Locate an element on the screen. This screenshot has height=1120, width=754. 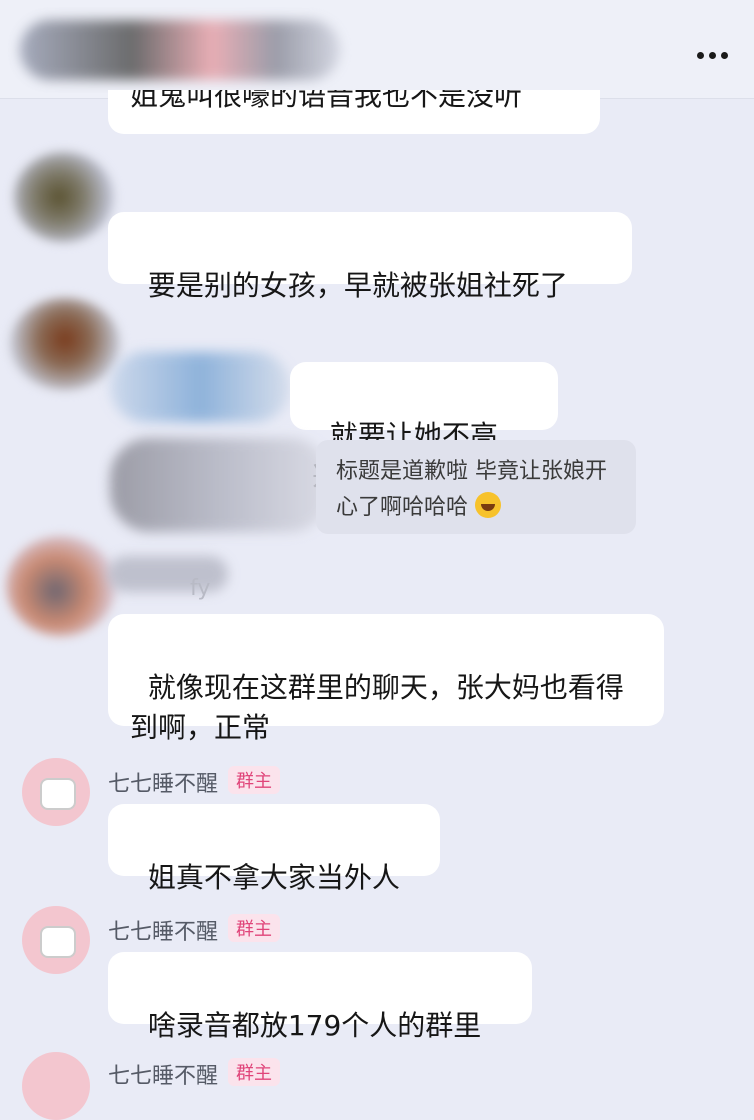
redacted-title is located at coordinates (180, 50).